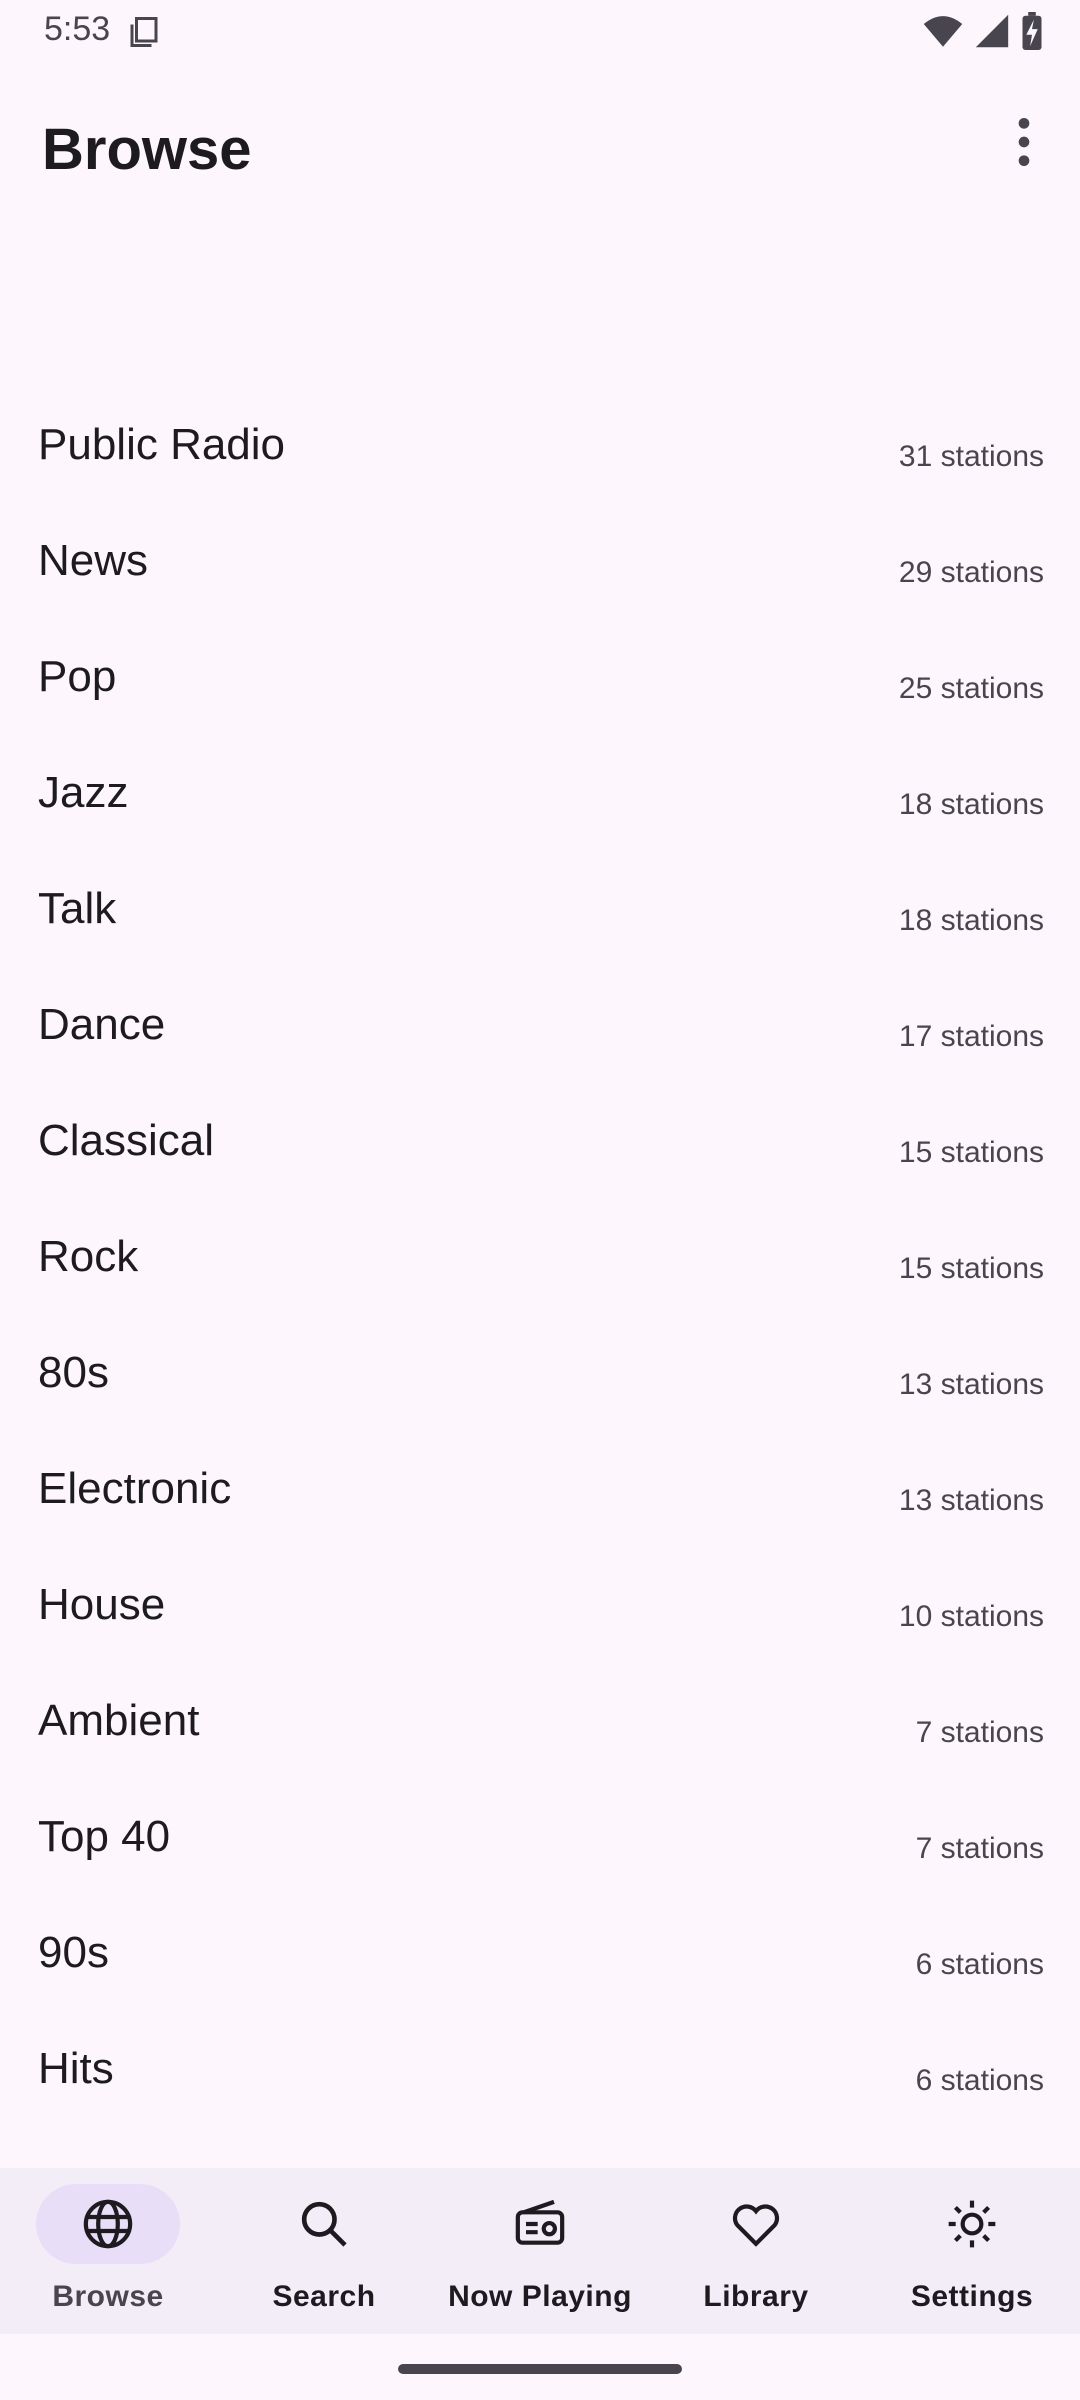 The width and height of the screenshot is (1080, 2400). What do you see at coordinates (540, 922) in the screenshot?
I see `genre-list-item: Talk 18 stations` at bounding box center [540, 922].